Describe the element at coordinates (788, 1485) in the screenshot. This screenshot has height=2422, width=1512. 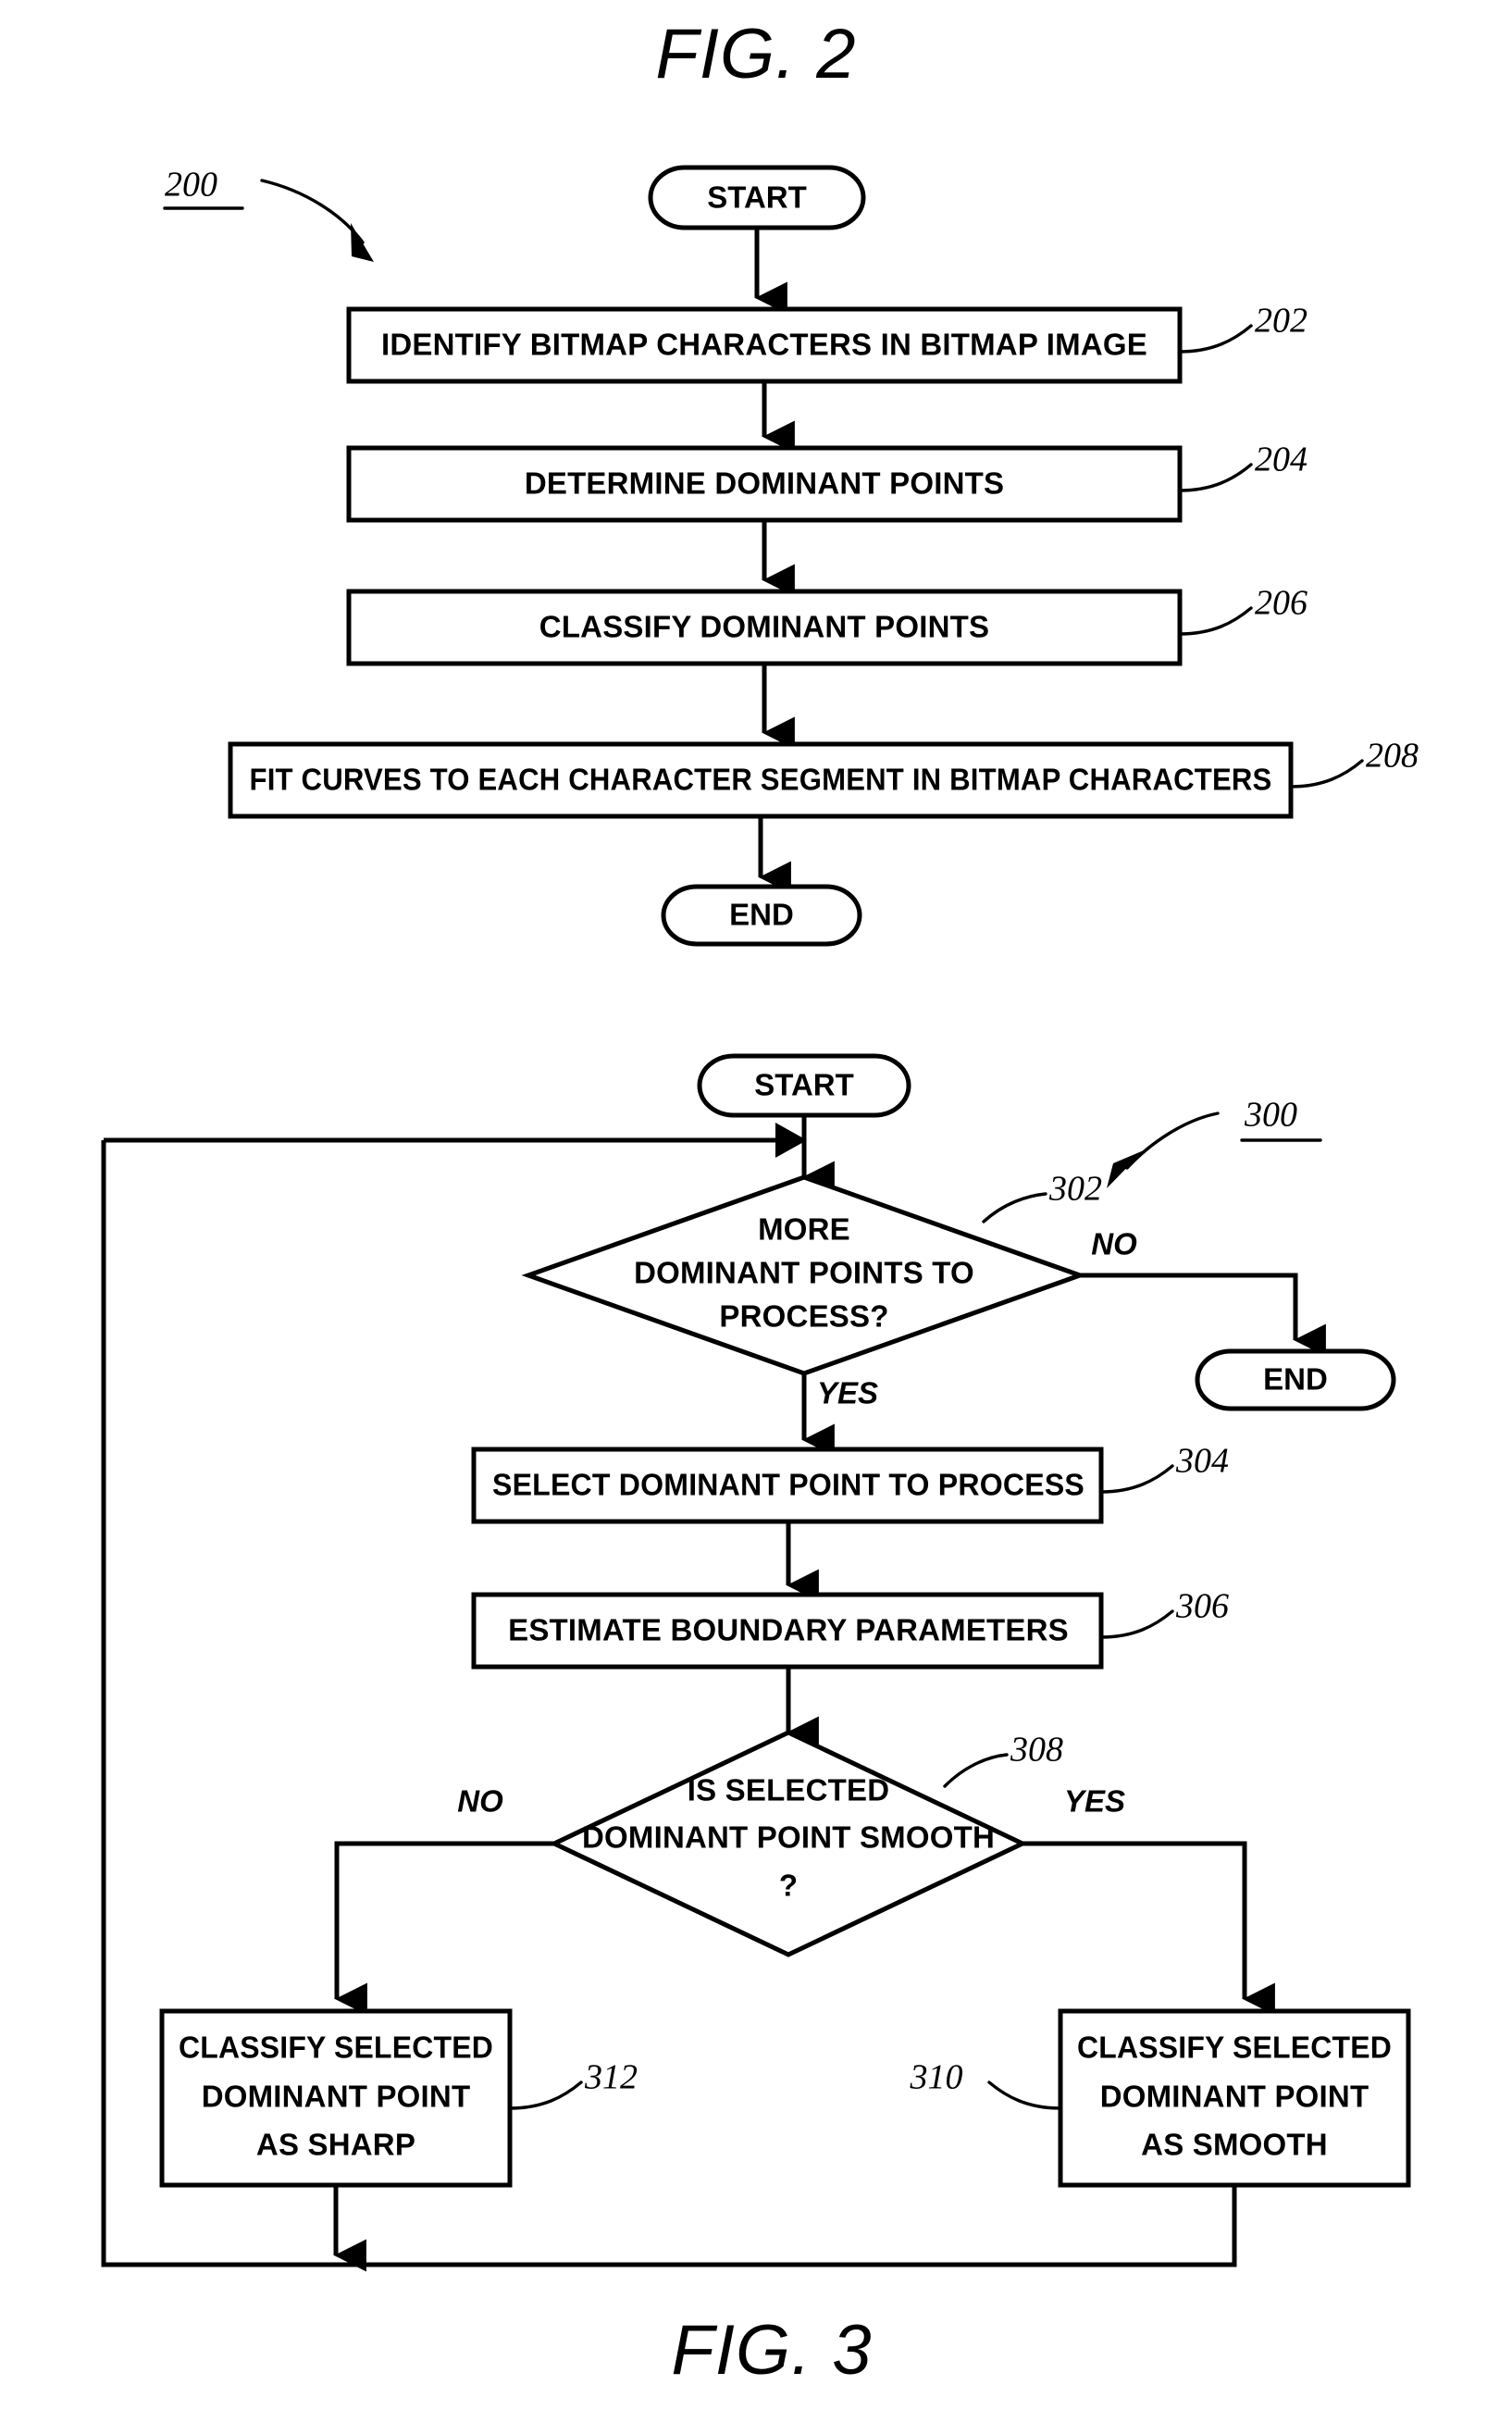
I see `fig3-step-304-label: SELECT DOMINANT POINT TO PROCESS` at that location.